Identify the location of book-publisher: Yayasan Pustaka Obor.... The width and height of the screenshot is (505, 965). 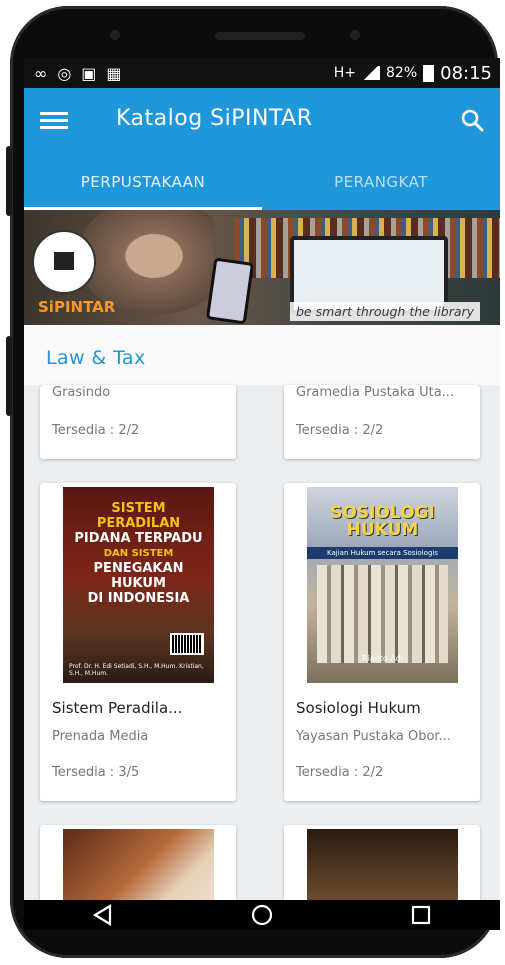
(373, 736).